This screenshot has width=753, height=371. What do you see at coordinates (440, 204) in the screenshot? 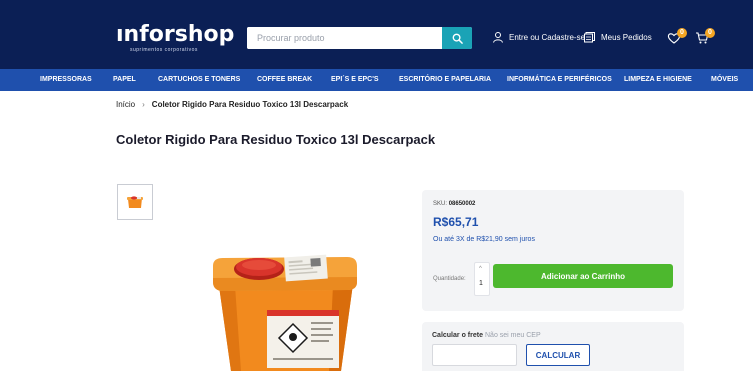
I see `sku-label: SKU:` at bounding box center [440, 204].